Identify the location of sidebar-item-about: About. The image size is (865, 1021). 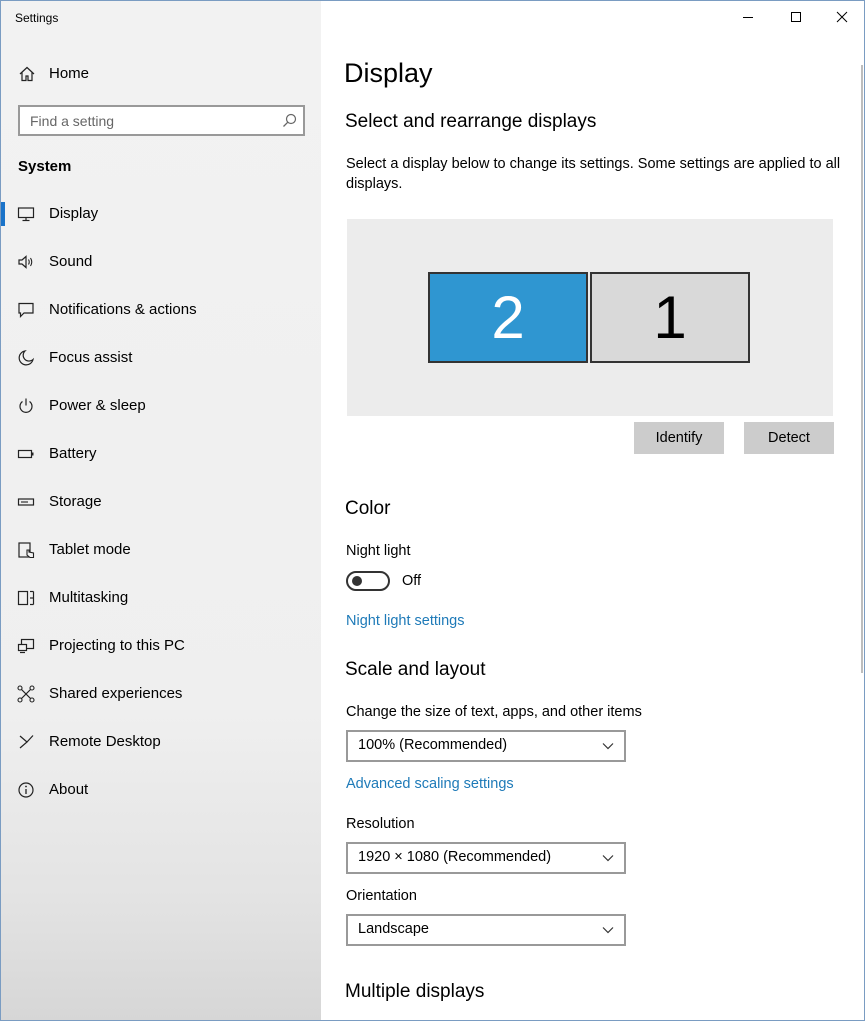
(161, 791).